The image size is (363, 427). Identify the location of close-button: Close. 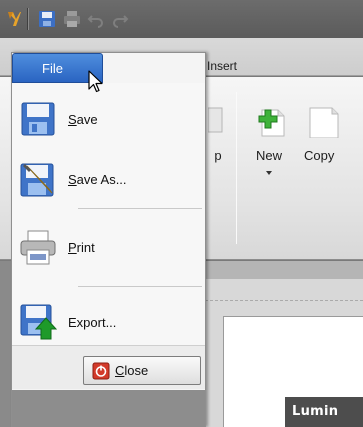
(142, 370).